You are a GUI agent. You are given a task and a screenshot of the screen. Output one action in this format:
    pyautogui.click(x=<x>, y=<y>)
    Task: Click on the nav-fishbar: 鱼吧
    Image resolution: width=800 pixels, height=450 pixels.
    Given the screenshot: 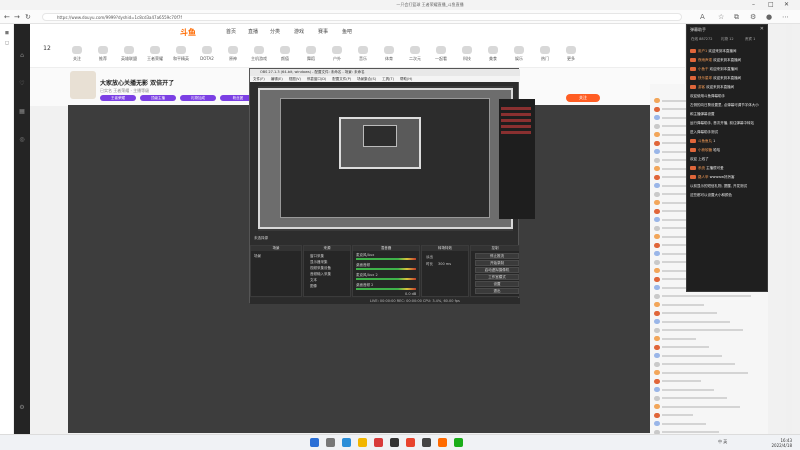 What is the action you would take?
    pyautogui.click(x=347, y=31)
    